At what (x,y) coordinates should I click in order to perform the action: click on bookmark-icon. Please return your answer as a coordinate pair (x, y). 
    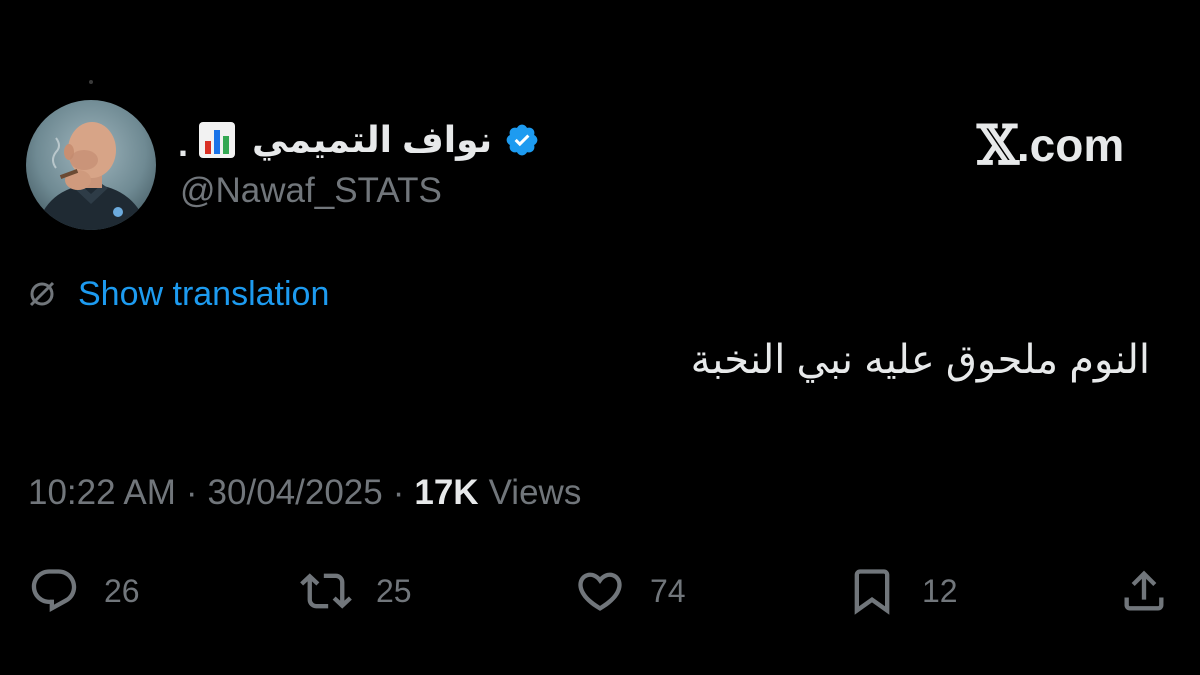
    Looking at the image, I should click on (872, 592).